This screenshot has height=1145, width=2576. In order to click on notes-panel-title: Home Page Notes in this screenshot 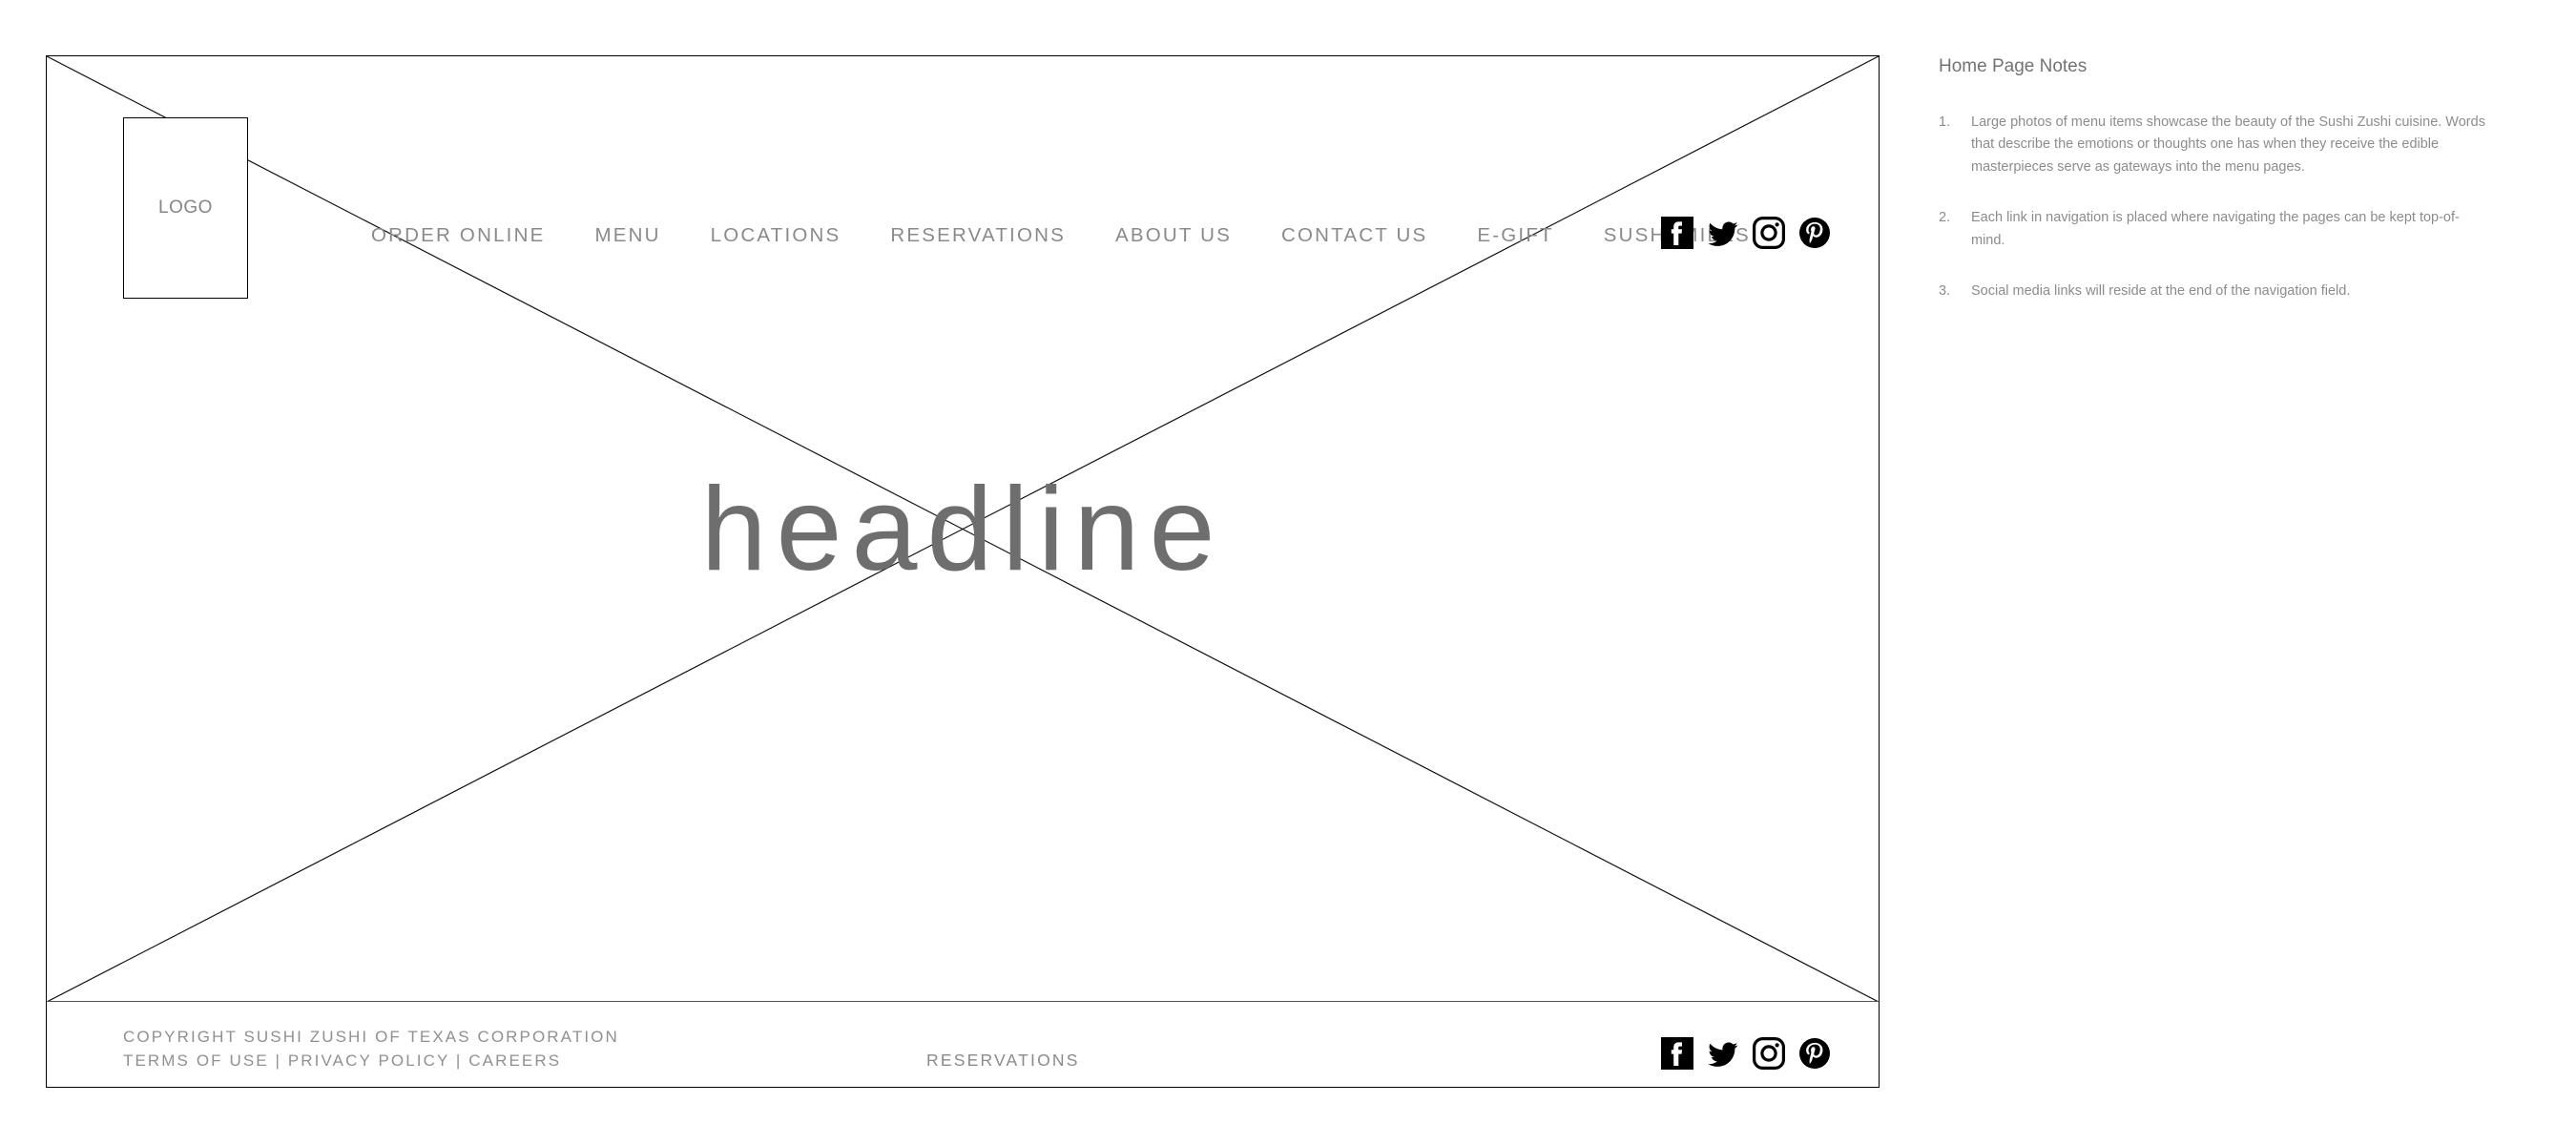, I will do `click(2013, 66)`.